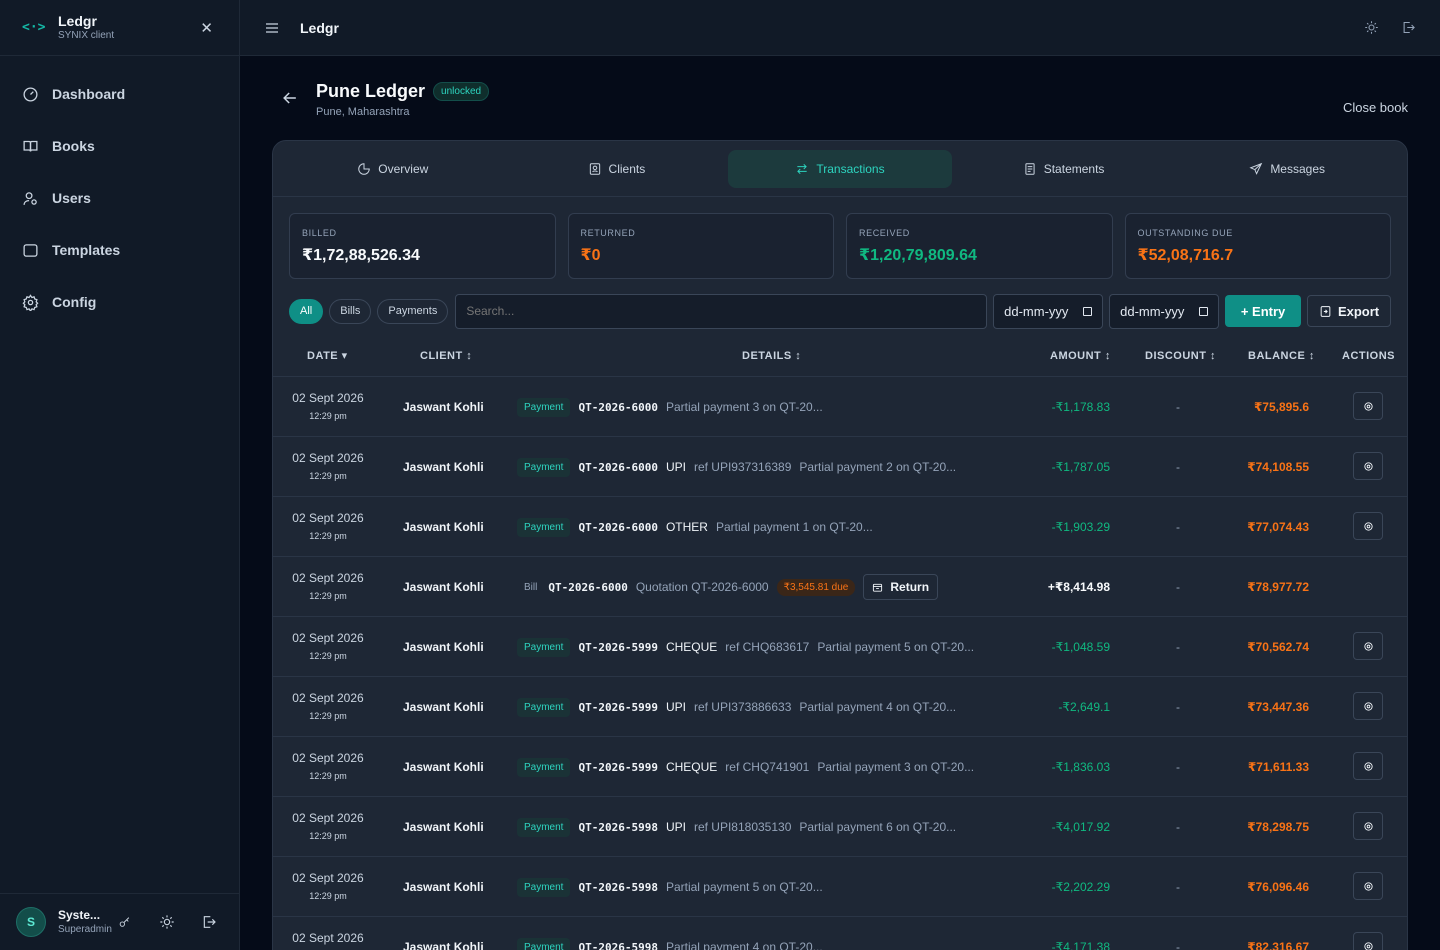  What do you see at coordinates (1164, 311) in the screenshot?
I see `date-to-input: dd-mm-yyy` at bounding box center [1164, 311].